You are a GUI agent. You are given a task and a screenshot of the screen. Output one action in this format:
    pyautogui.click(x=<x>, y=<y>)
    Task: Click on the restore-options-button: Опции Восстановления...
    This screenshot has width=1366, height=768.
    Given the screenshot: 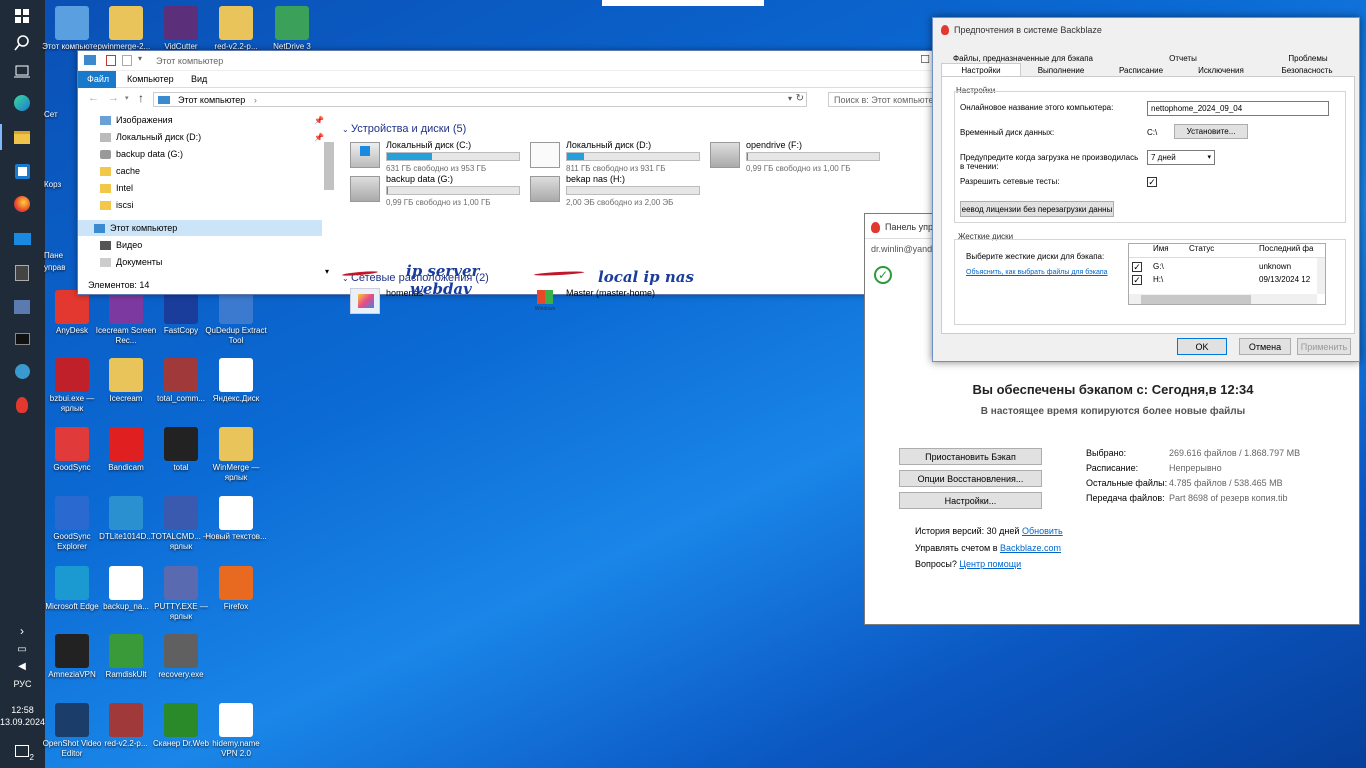 What is the action you would take?
    pyautogui.click(x=970, y=478)
    